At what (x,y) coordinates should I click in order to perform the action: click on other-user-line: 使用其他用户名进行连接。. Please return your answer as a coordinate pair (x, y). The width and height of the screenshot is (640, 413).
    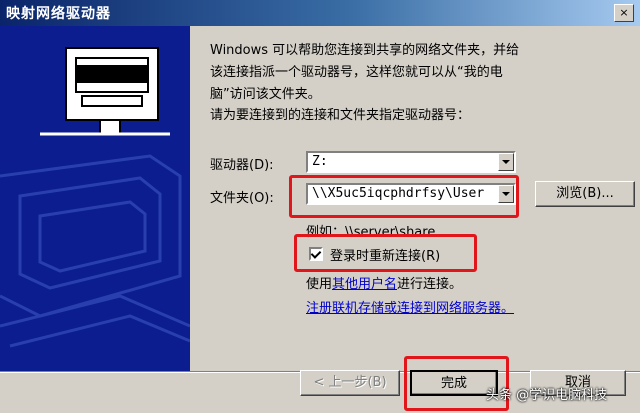
    Looking at the image, I should click on (384, 282).